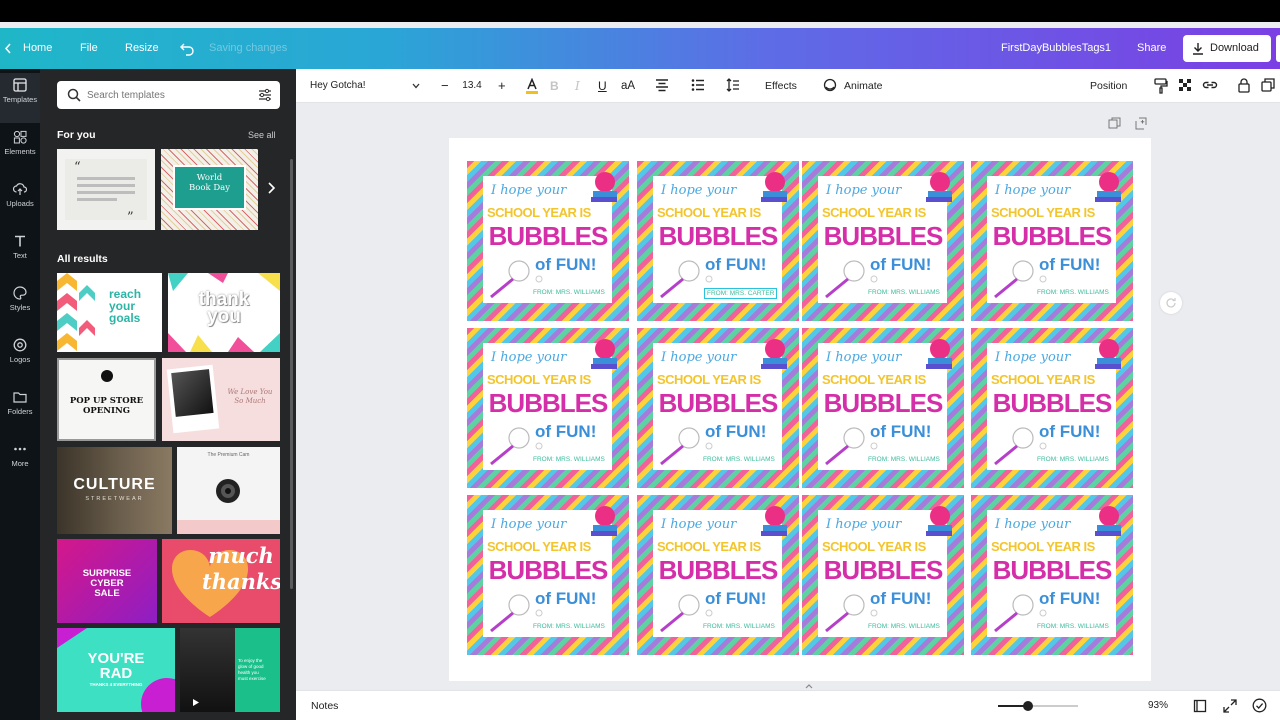 The image size is (1280, 720). I want to click on share-button: Share, so click(1151, 48).